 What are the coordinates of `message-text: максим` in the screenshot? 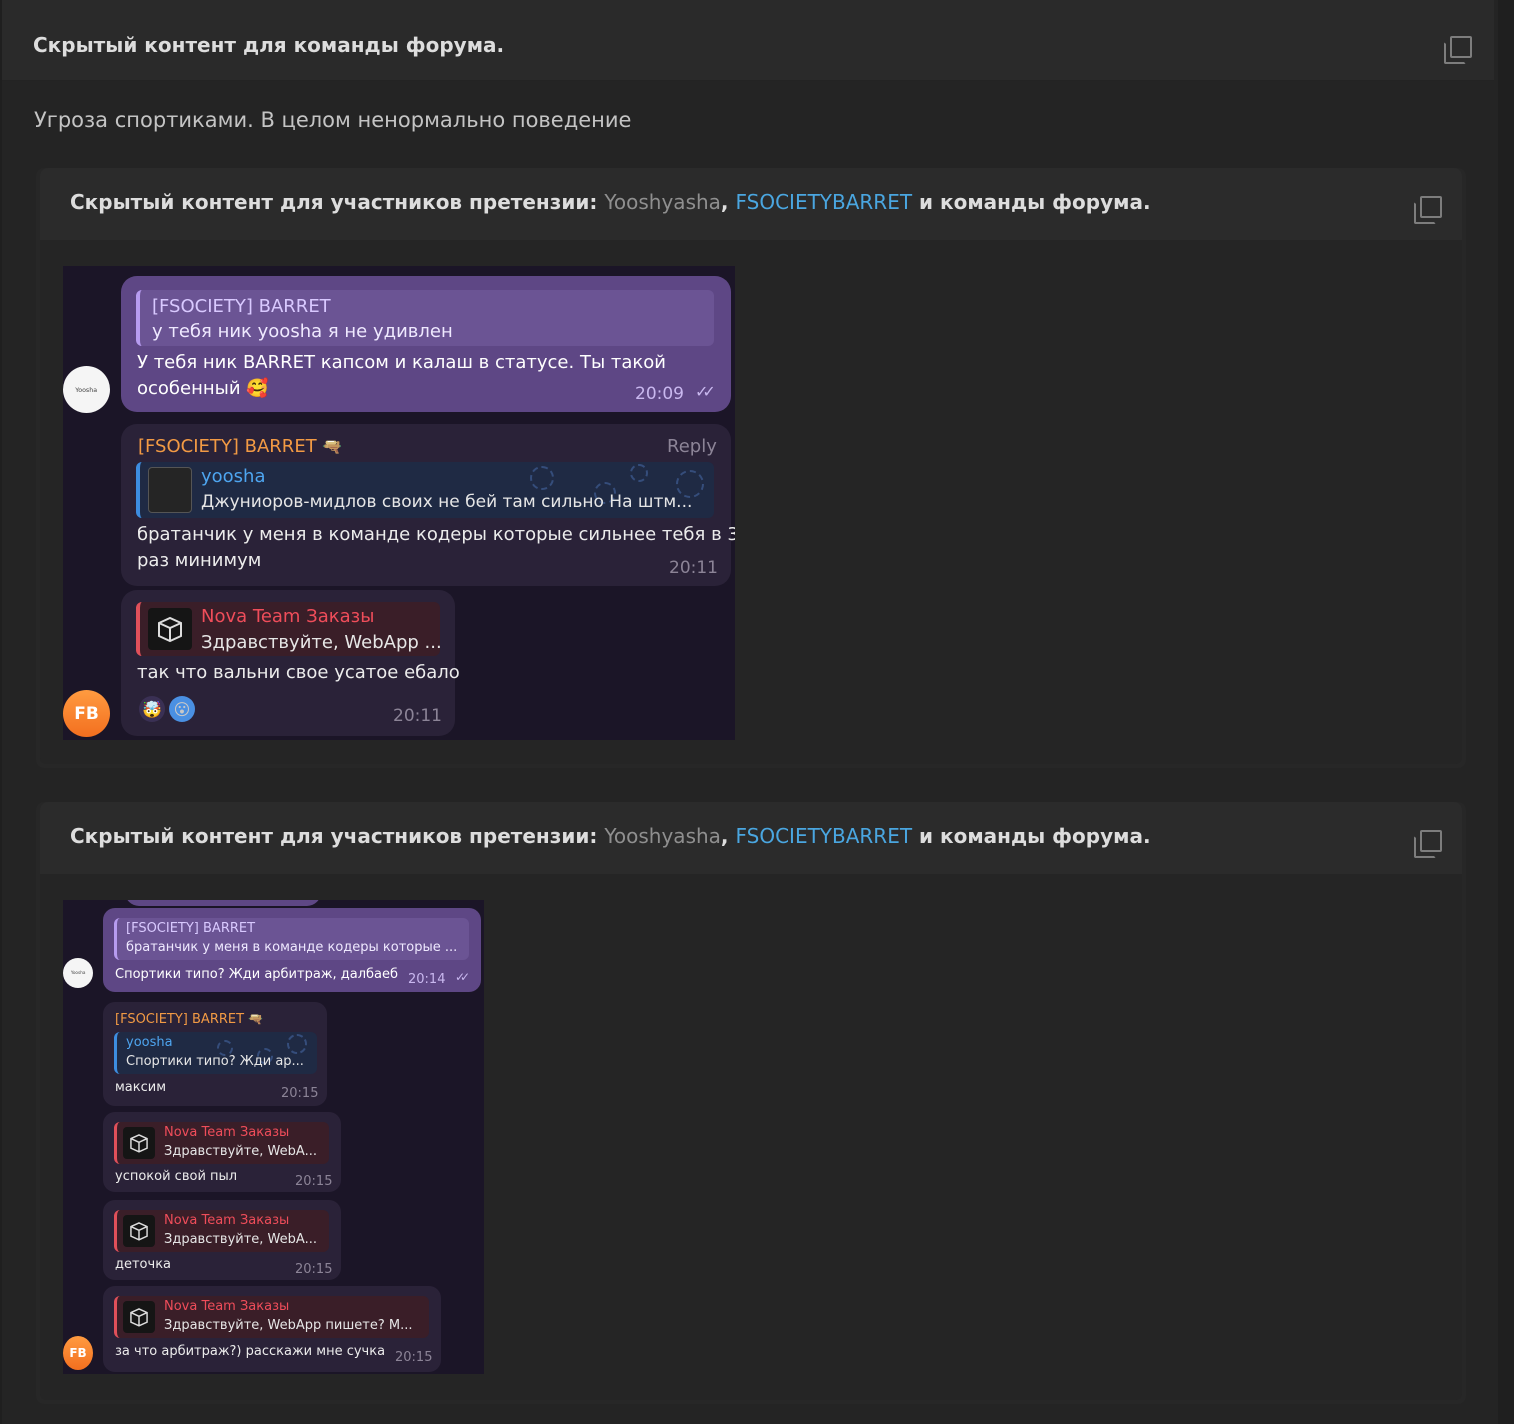 It's located at (141, 1087).